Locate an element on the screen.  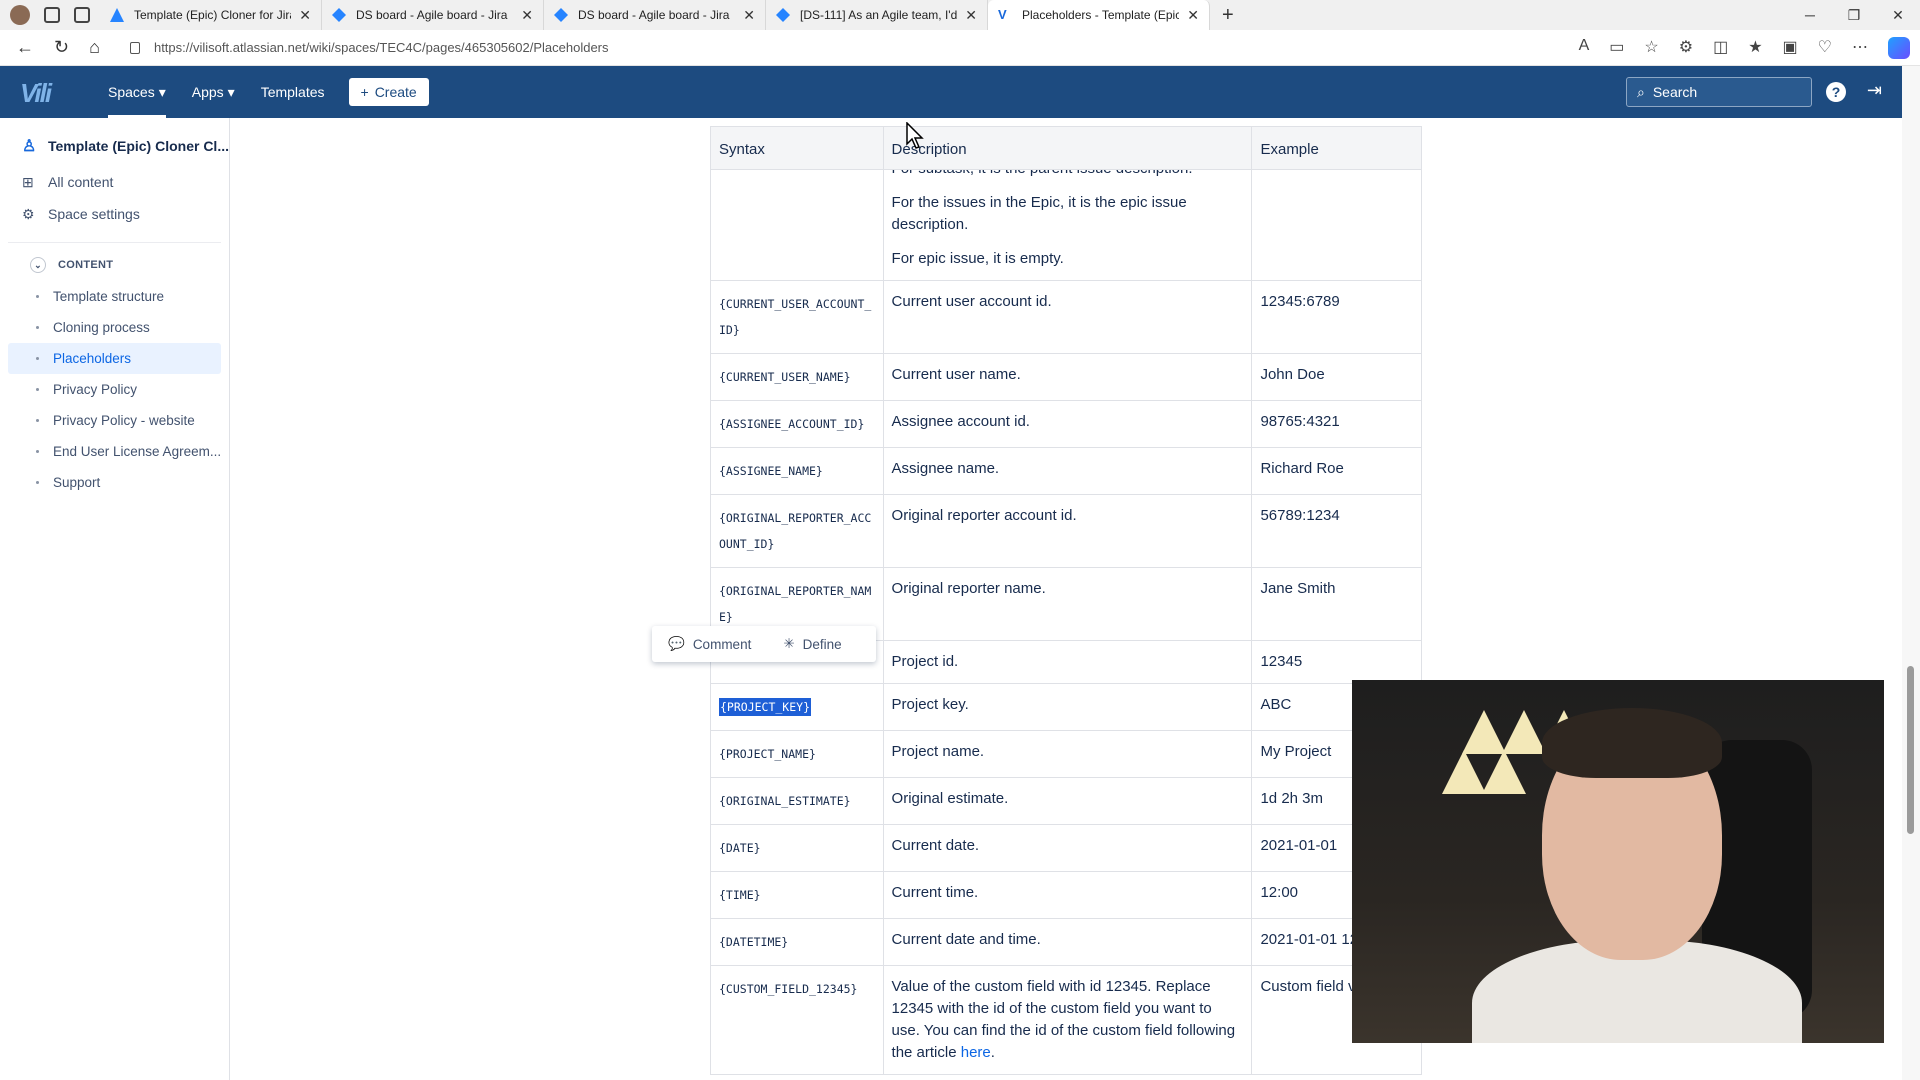
example-cell: 12345:6789 is located at coordinates (1300, 301).